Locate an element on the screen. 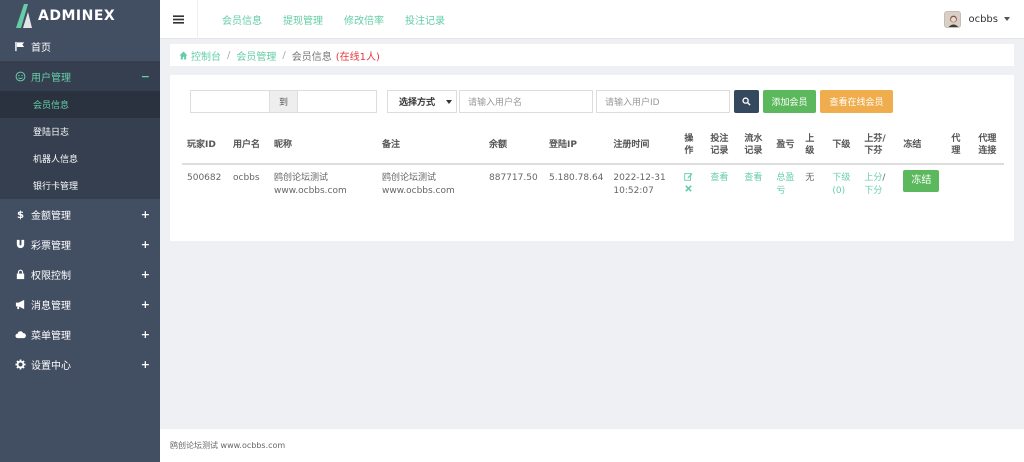 This screenshot has height=462, width=1024. cell-freeze: 冻结 is located at coordinates (922, 184).